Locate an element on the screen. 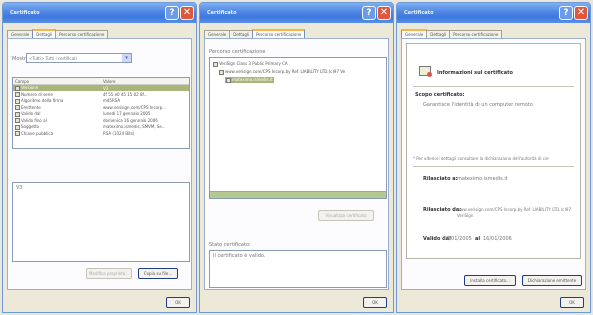 The width and height of the screenshot is (593, 315). valid-from-value: 17/01/2005 is located at coordinates (457, 239).